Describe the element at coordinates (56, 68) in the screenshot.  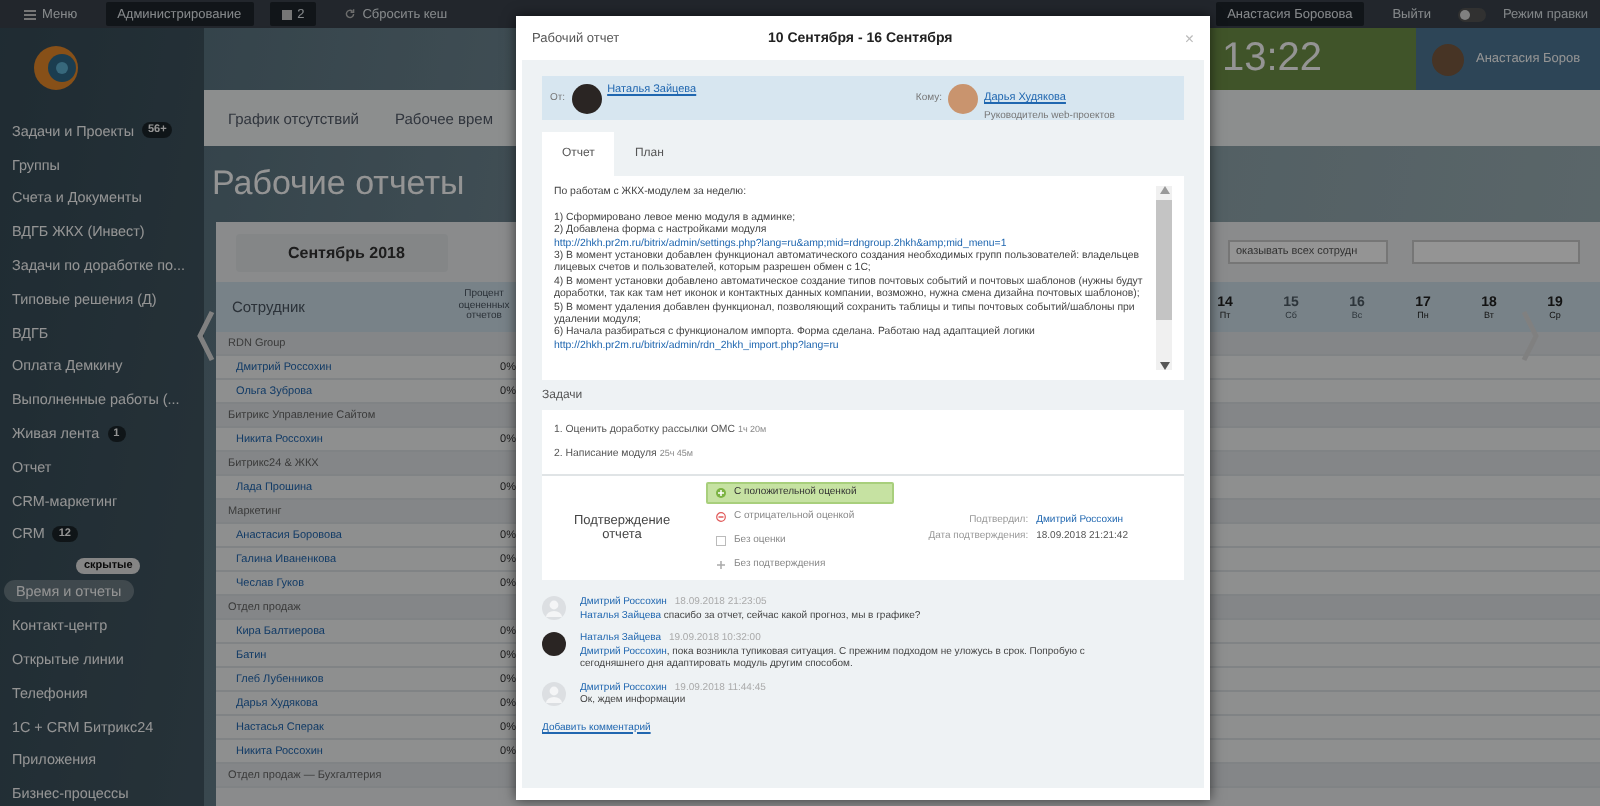
I see `logo-icon` at that location.